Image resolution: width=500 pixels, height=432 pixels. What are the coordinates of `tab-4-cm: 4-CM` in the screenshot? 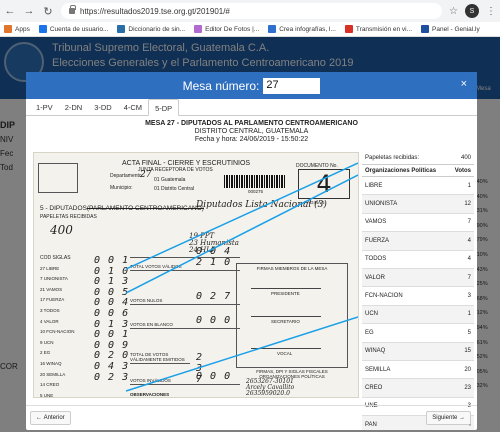 It's located at (133, 107).